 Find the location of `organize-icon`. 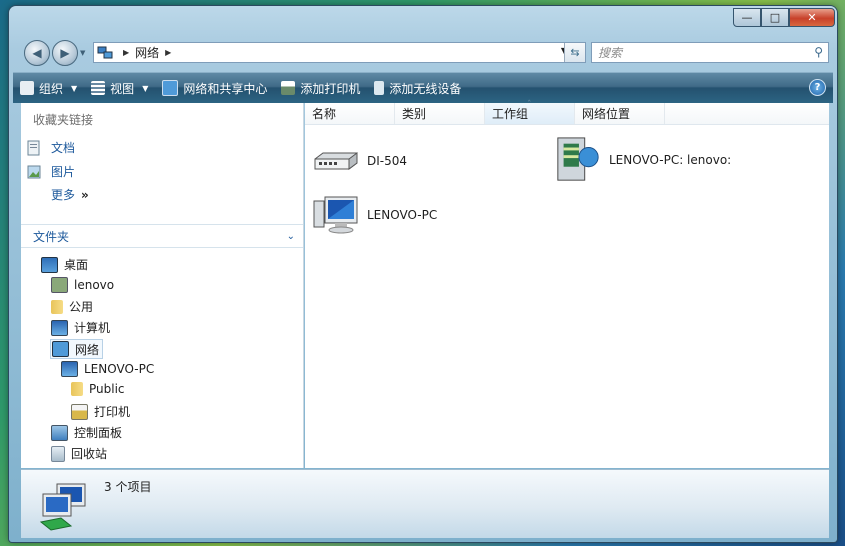

organize-icon is located at coordinates (27, 88).